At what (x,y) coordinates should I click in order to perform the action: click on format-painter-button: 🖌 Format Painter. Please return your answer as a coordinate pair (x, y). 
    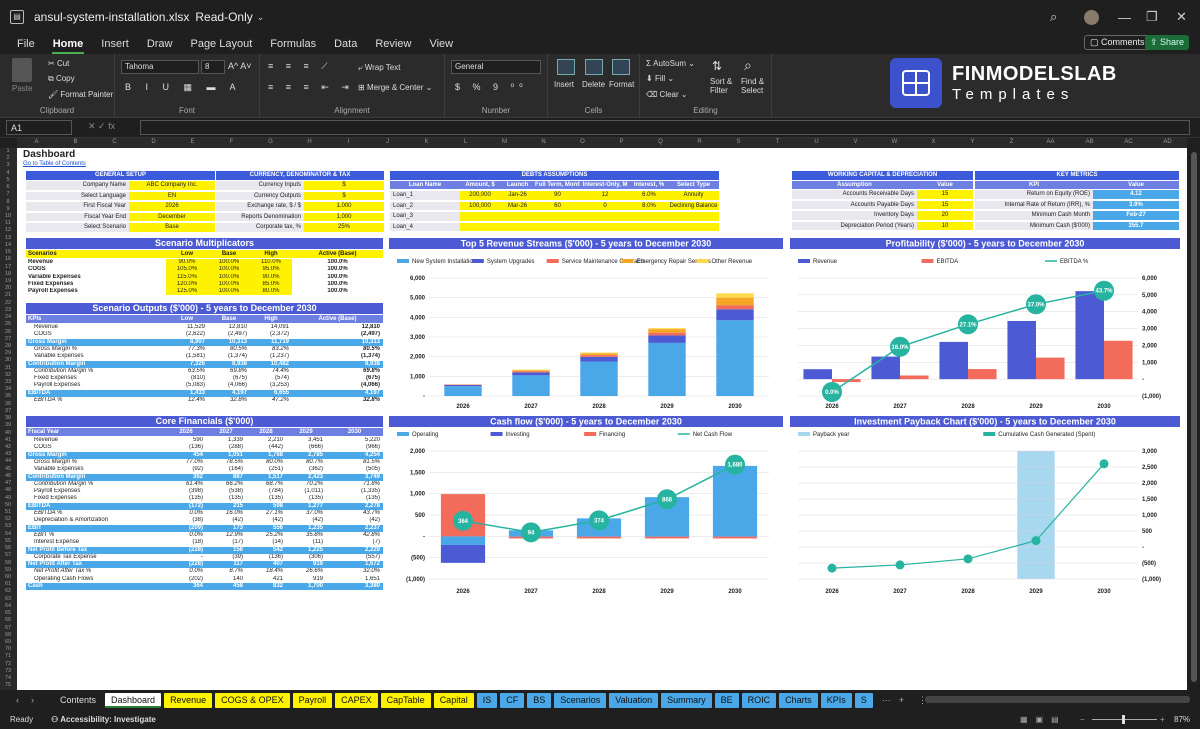
    Looking at the image, I should click on (80, 94).